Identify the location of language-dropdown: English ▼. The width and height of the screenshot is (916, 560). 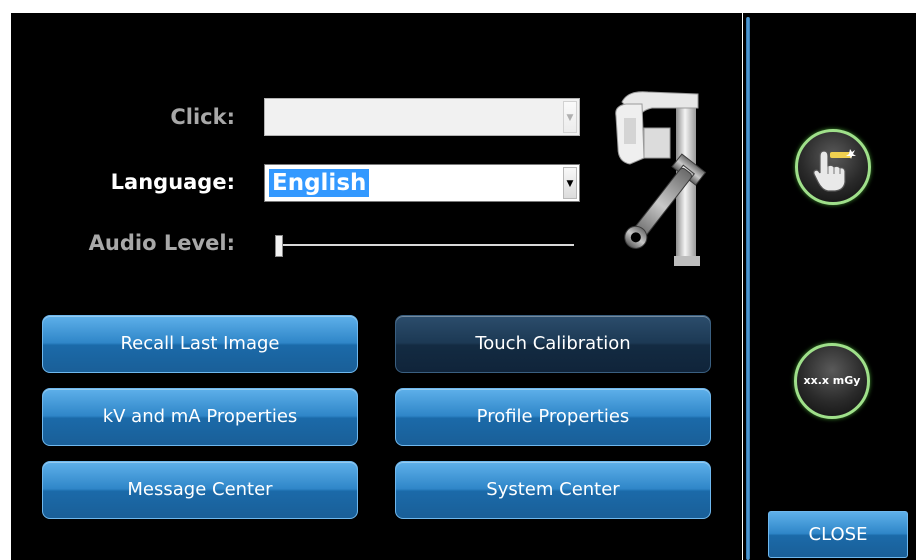
(422, 183).